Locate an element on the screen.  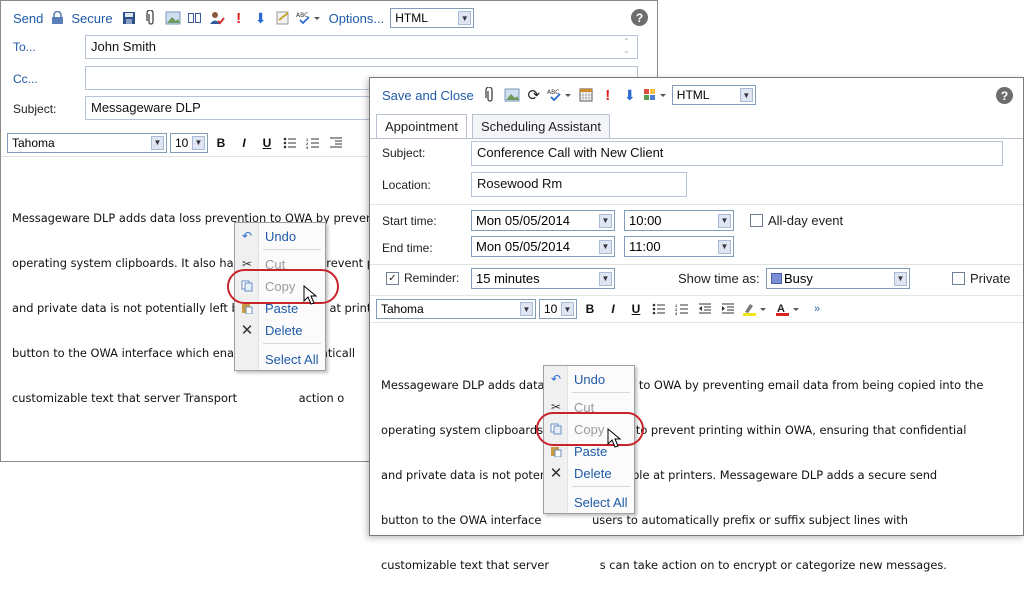
all-day-checkbox is located at coordinates (756, 220).